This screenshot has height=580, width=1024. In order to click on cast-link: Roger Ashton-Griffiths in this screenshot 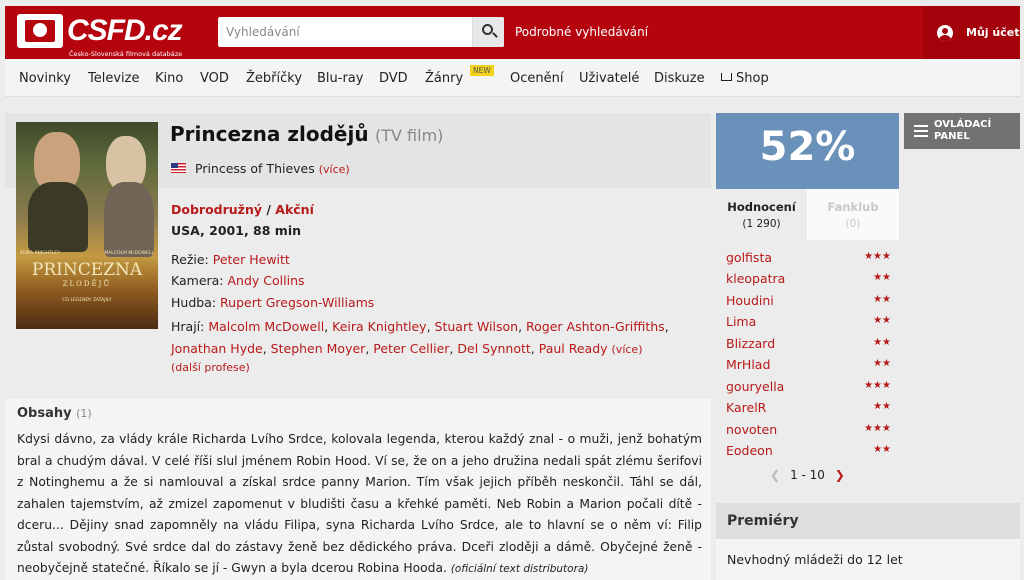, I will do `click(595, 326)`.